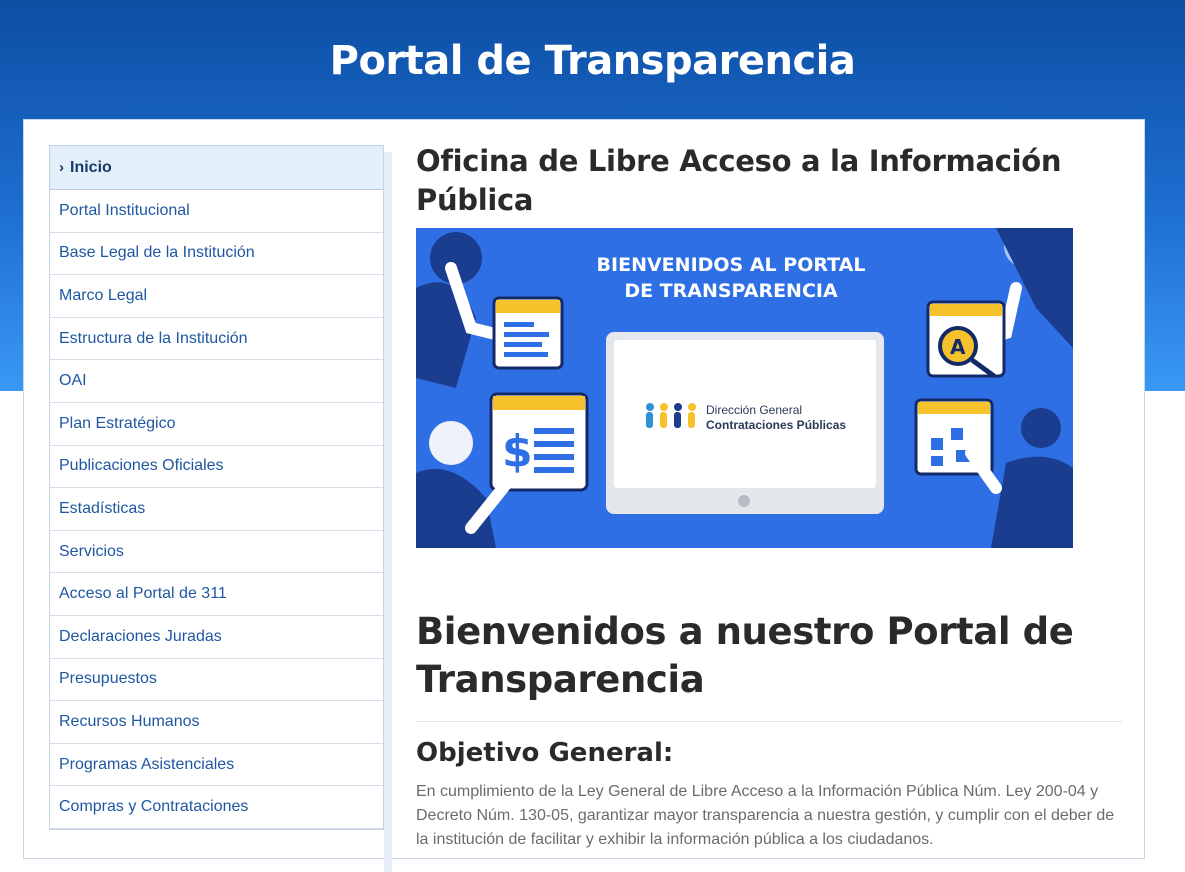 The height and width of the screenshot is (872, 1185). I want to click on sidebar-item-base-legal: Base Legal de la Institución, so click(216, 254).